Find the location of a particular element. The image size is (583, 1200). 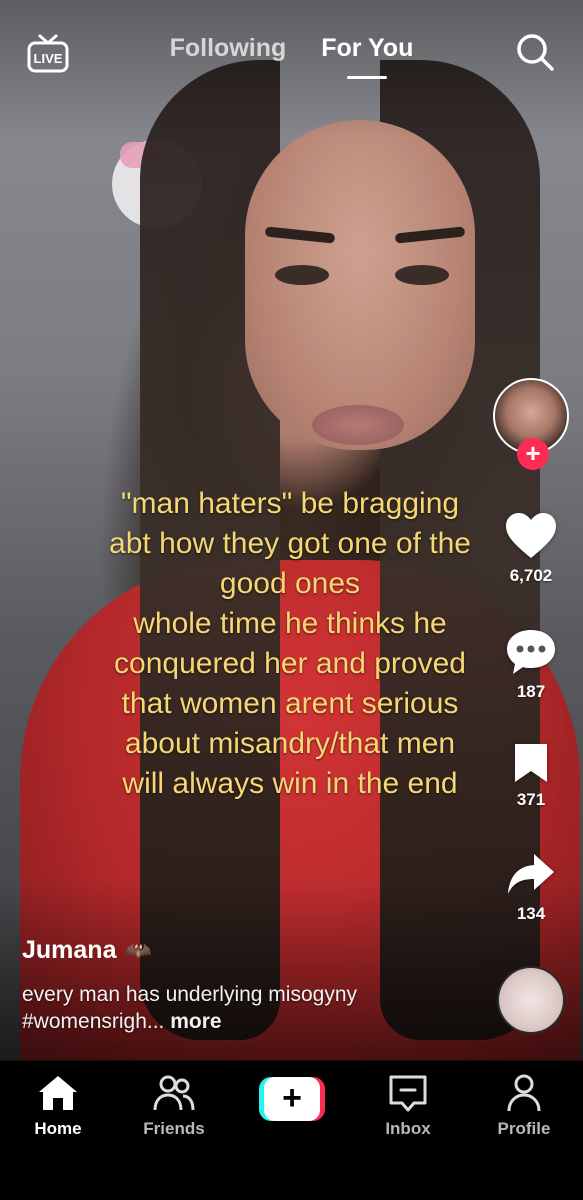

tab-following: Following is located at coordinates (228, 48).